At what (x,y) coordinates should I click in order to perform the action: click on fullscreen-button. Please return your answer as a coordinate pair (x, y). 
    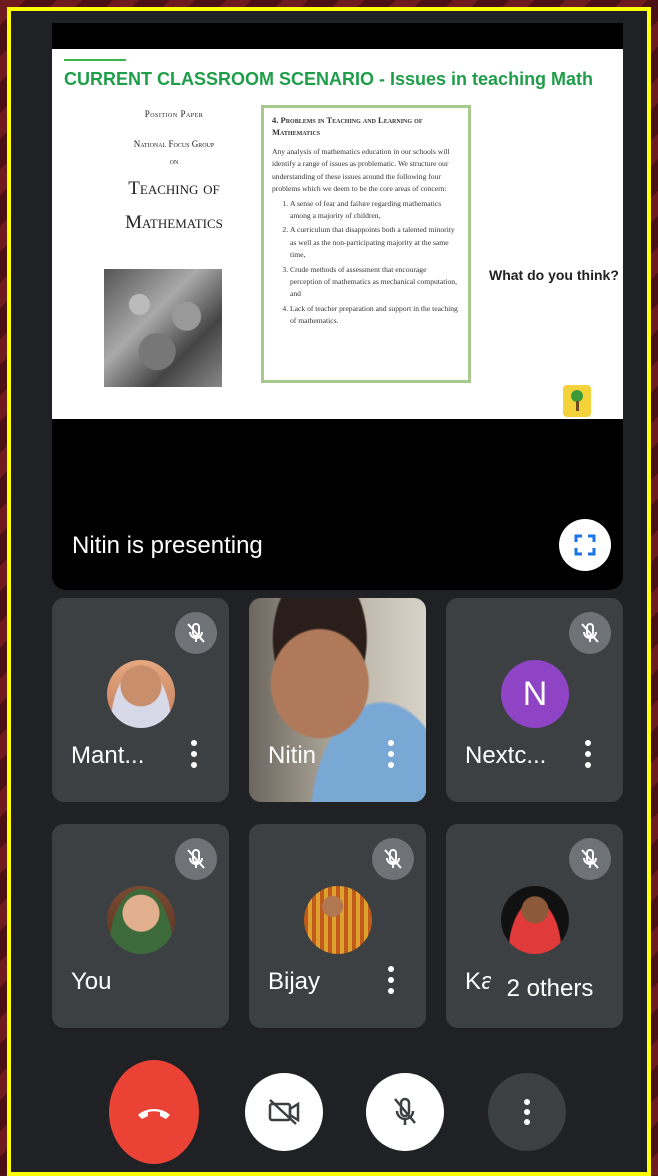
    Looking at the image, I should click on (585, 545).